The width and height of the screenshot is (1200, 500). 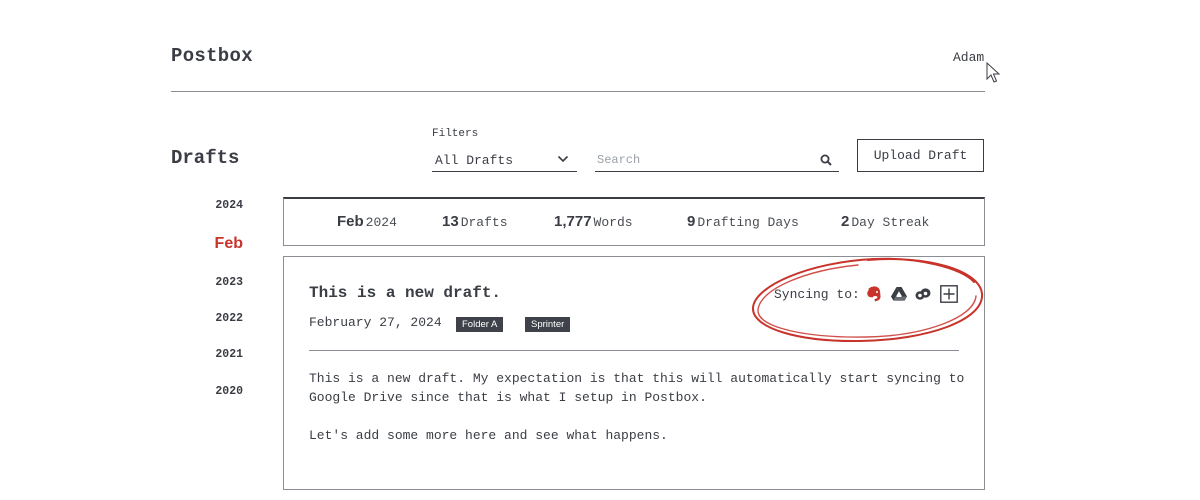 I want to click on search-input, so click(x=702, y=160).